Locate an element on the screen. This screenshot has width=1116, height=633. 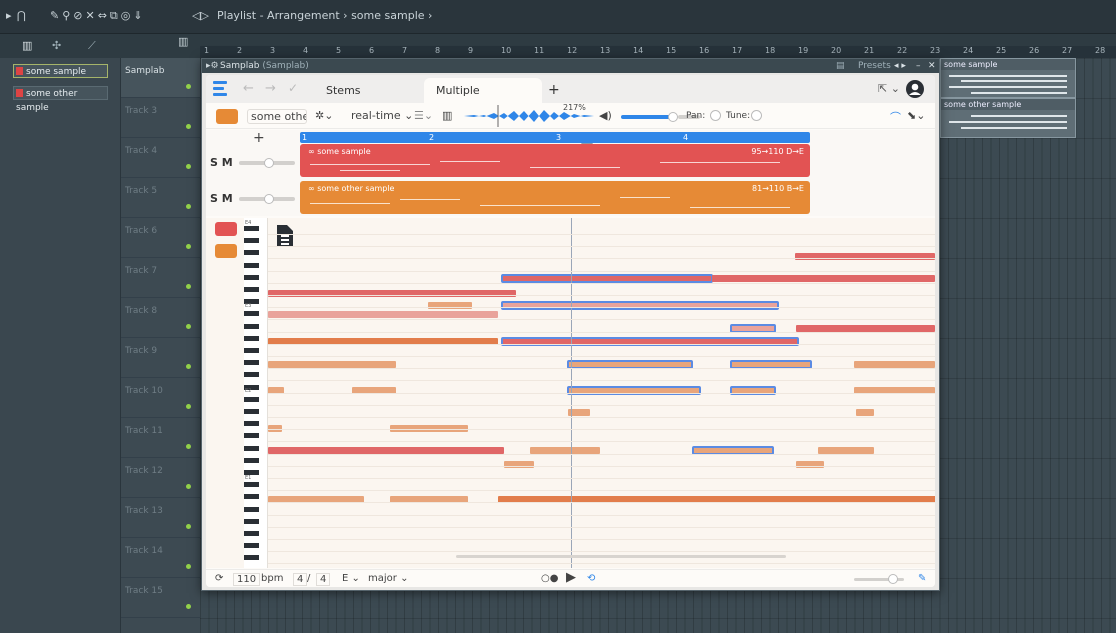
lane-1-volume-knob is located at coordinates (269, 163).